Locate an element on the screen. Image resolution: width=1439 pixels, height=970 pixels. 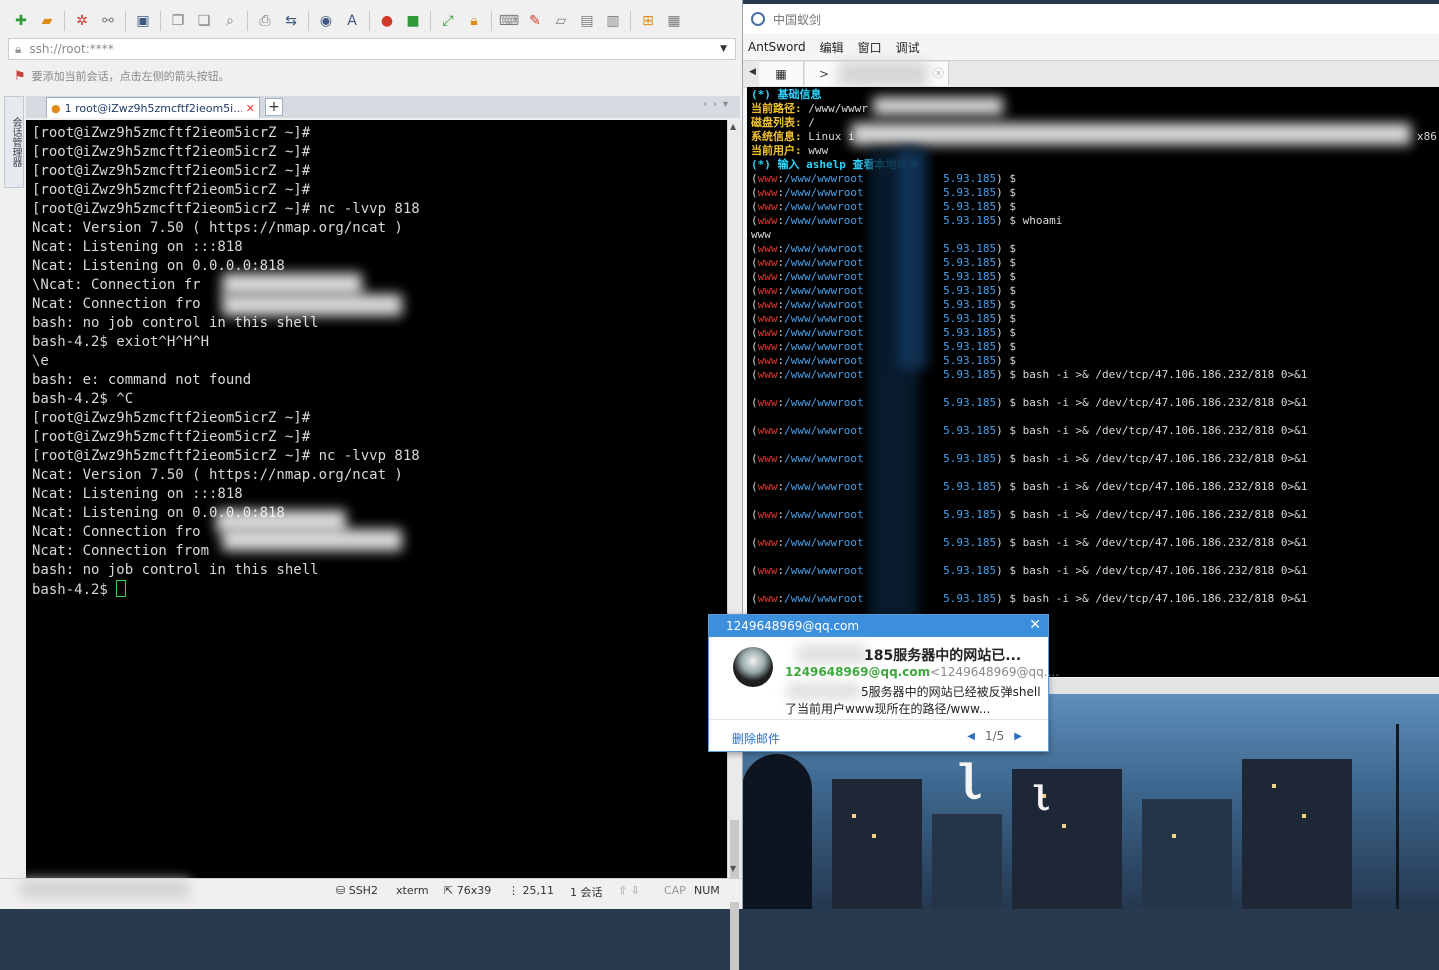
previous-icon: ◀ is located at coordinates (971, 736).